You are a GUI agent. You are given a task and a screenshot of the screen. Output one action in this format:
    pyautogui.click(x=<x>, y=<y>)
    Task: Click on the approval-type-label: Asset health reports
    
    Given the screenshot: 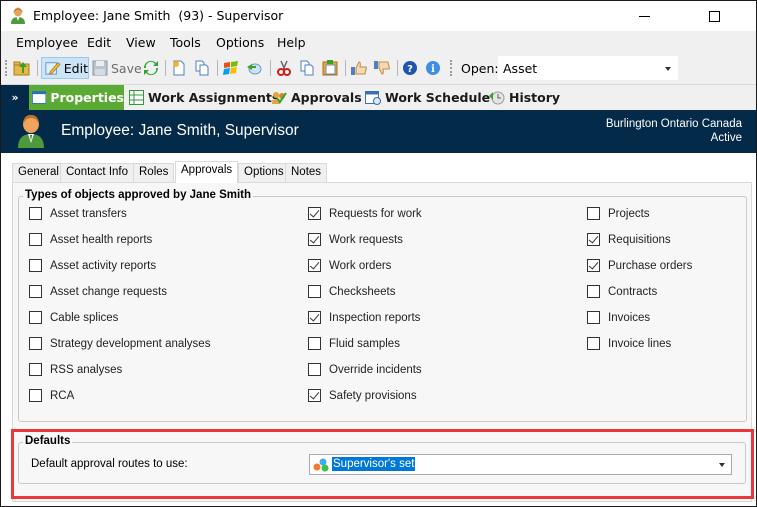 What is the action you would take?
    pyautogui.click(x=101, y=239)
    